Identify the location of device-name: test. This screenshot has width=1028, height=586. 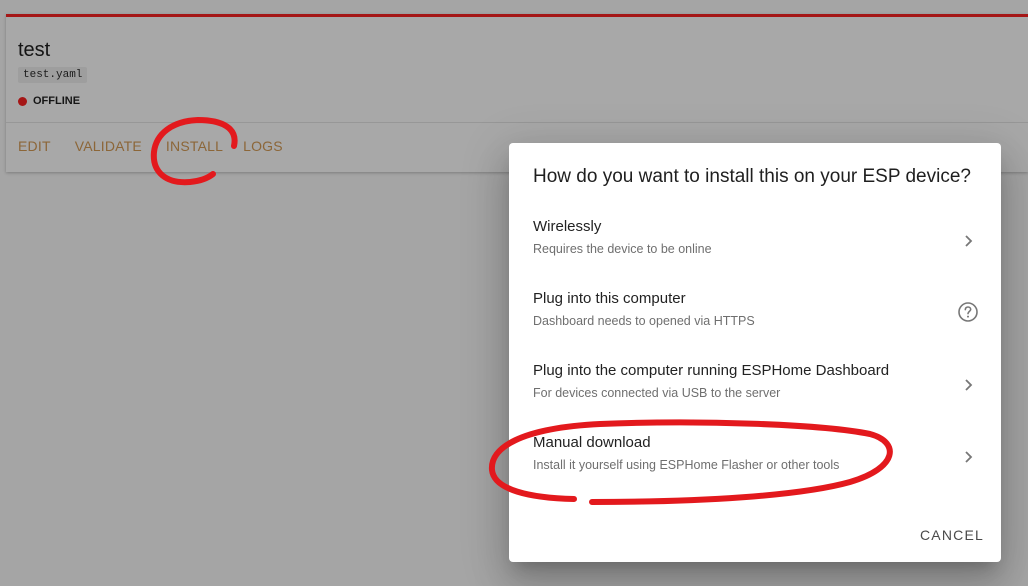
(34, 50).